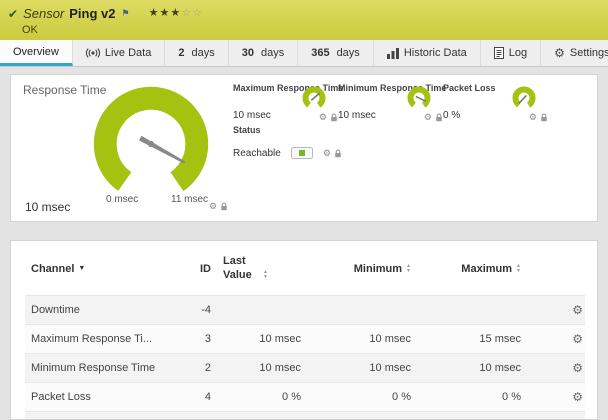 This screenshot has height=420, width=608. What do you see at coordinates (207, 396) in the screenshot?
I see `id-cell: 4` at bounding box center [207, 396].